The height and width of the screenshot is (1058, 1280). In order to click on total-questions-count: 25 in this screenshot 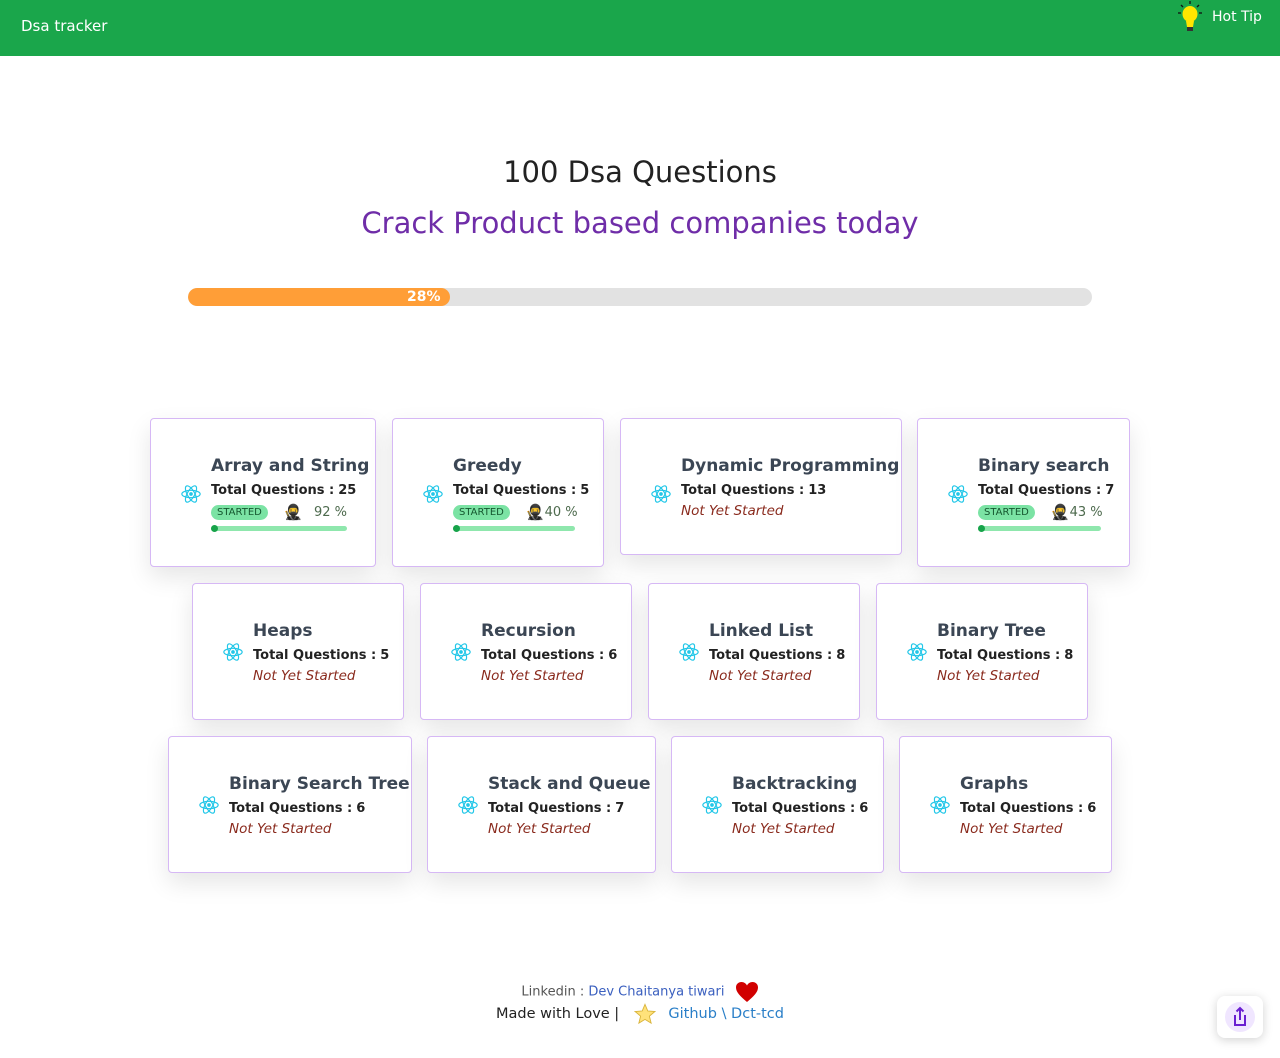, I will do `click(347, 490)`.